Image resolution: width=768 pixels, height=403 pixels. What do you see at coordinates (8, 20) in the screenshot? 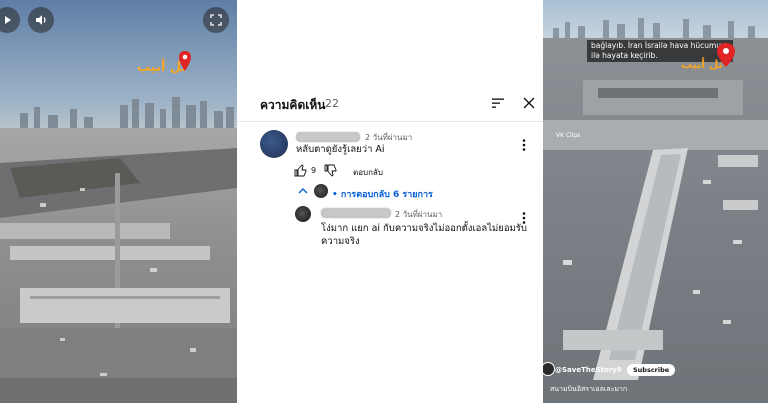
I see `play-icon` at bounding box center [8, 20].